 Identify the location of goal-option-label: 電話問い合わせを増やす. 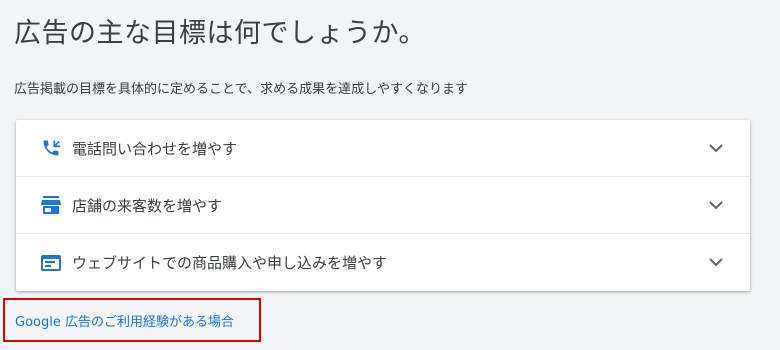
(155, 148).